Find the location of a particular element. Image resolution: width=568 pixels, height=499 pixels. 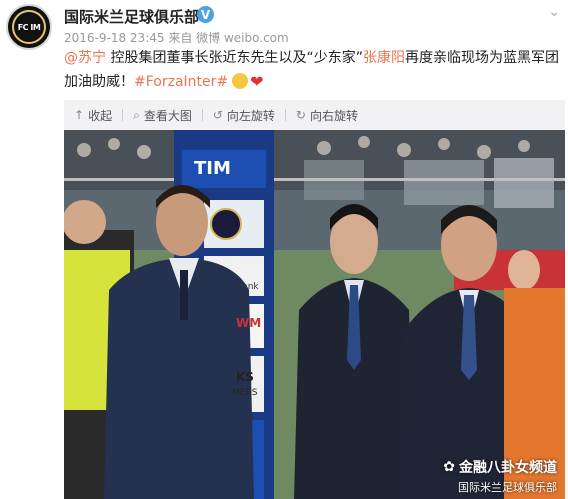

heart-icon: ❤ is located at coordinates (257, 81).